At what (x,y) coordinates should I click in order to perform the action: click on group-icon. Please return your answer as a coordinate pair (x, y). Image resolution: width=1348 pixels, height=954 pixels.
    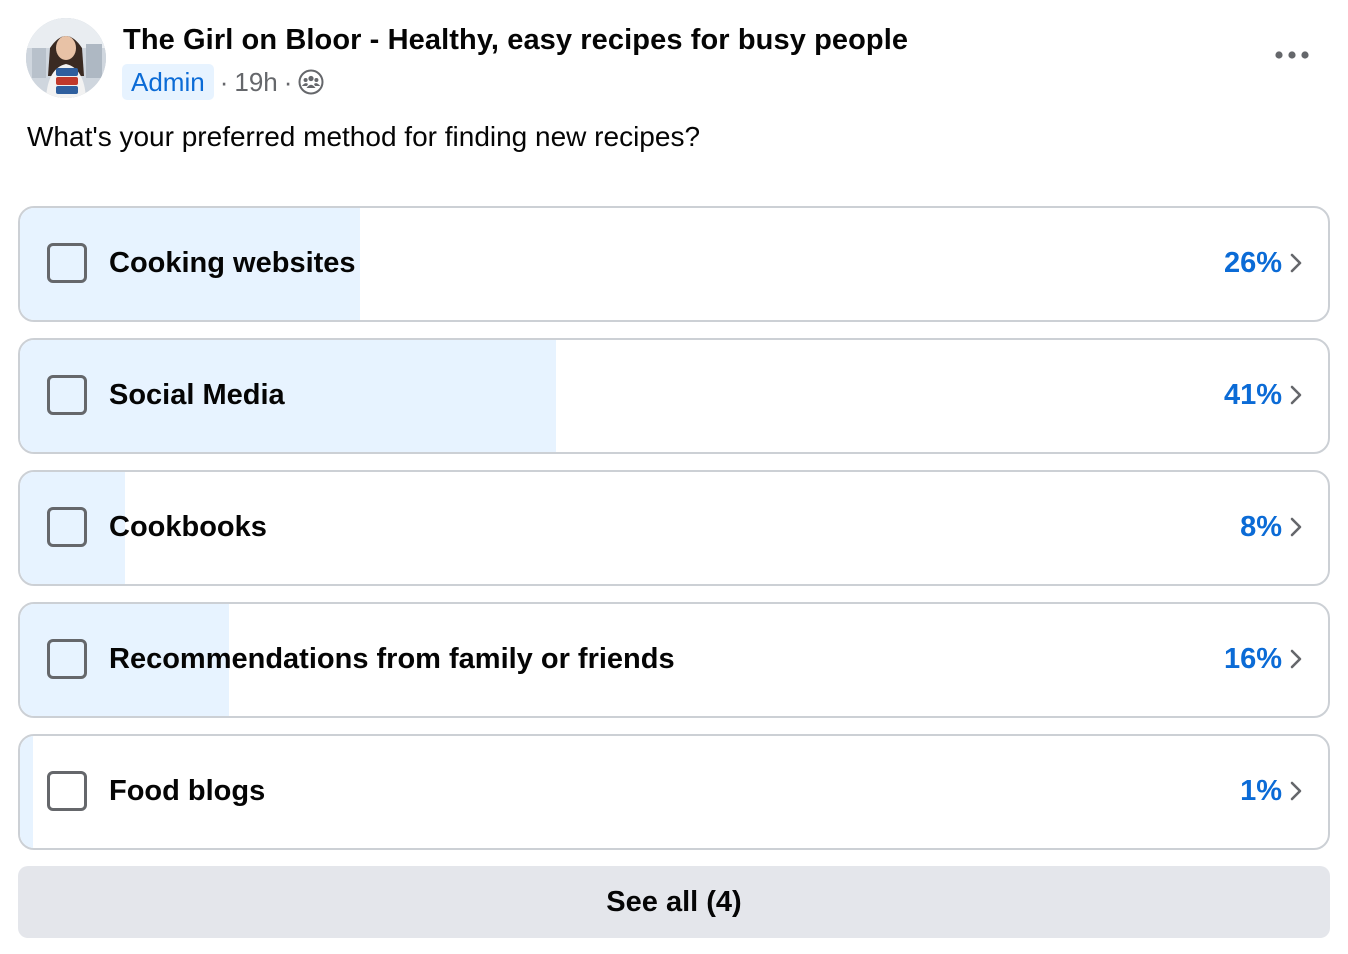
    Looking at the image, I should click on (311, 82).